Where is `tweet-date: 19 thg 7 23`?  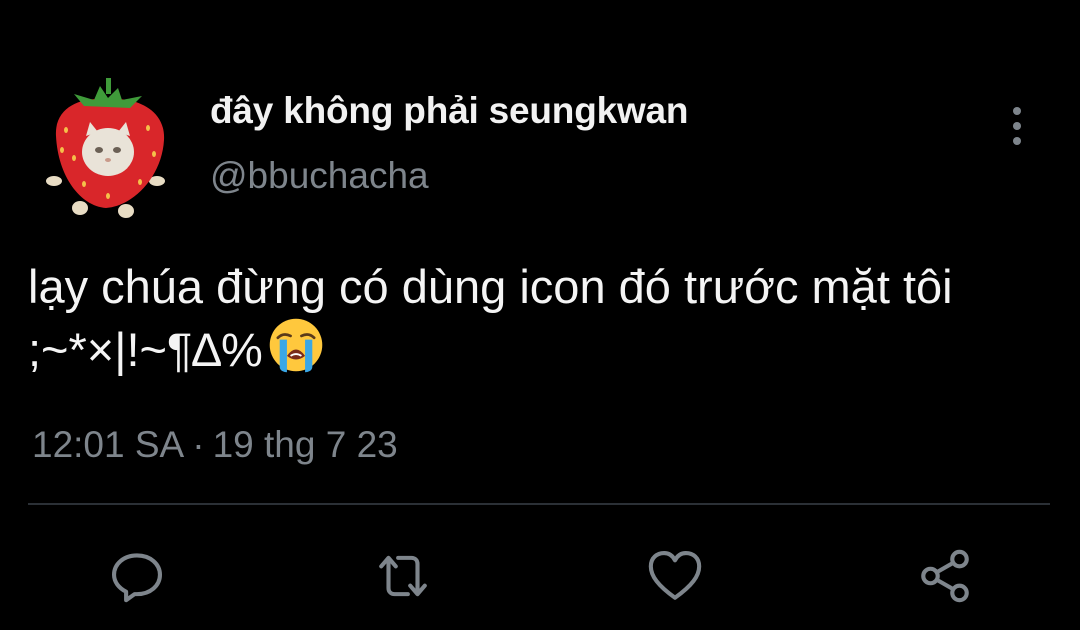 tweet-date: 19 thg 7 23 is located at coordinates (305, 444).